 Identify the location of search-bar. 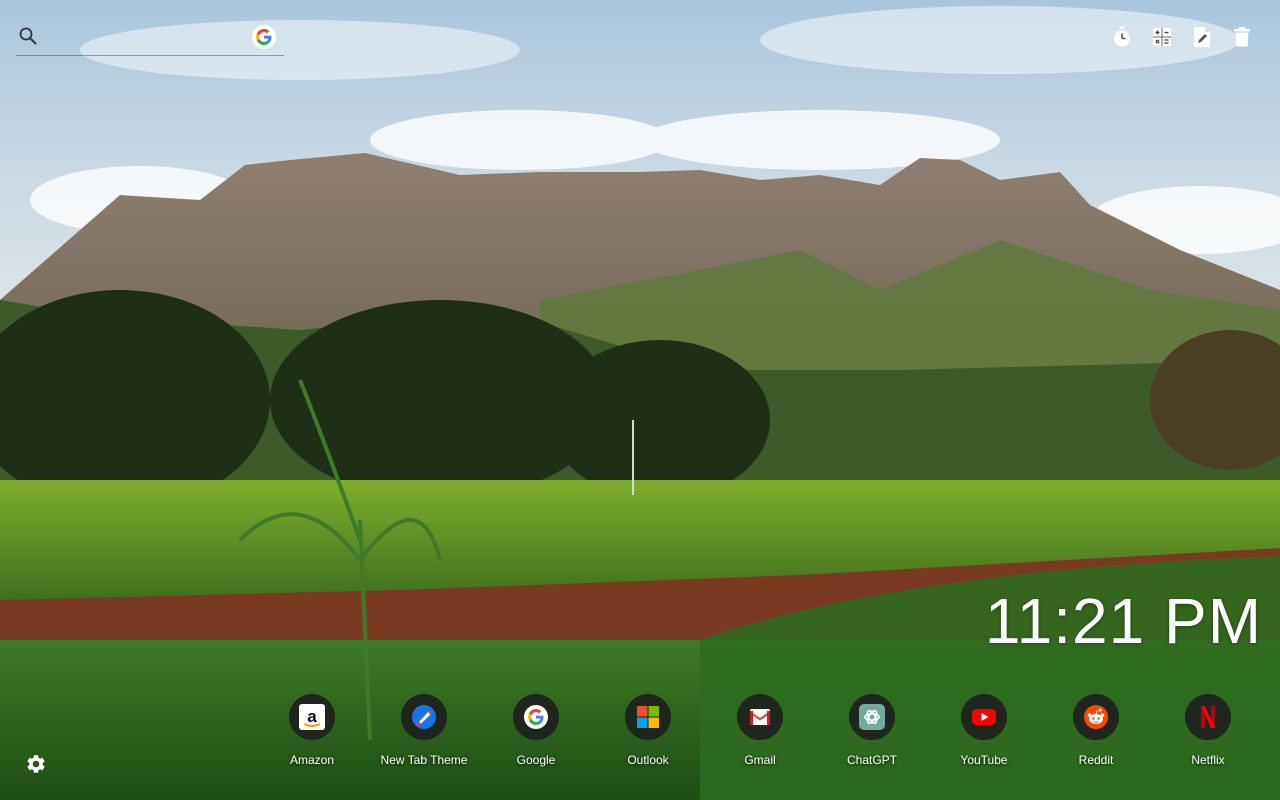
(150, 40).